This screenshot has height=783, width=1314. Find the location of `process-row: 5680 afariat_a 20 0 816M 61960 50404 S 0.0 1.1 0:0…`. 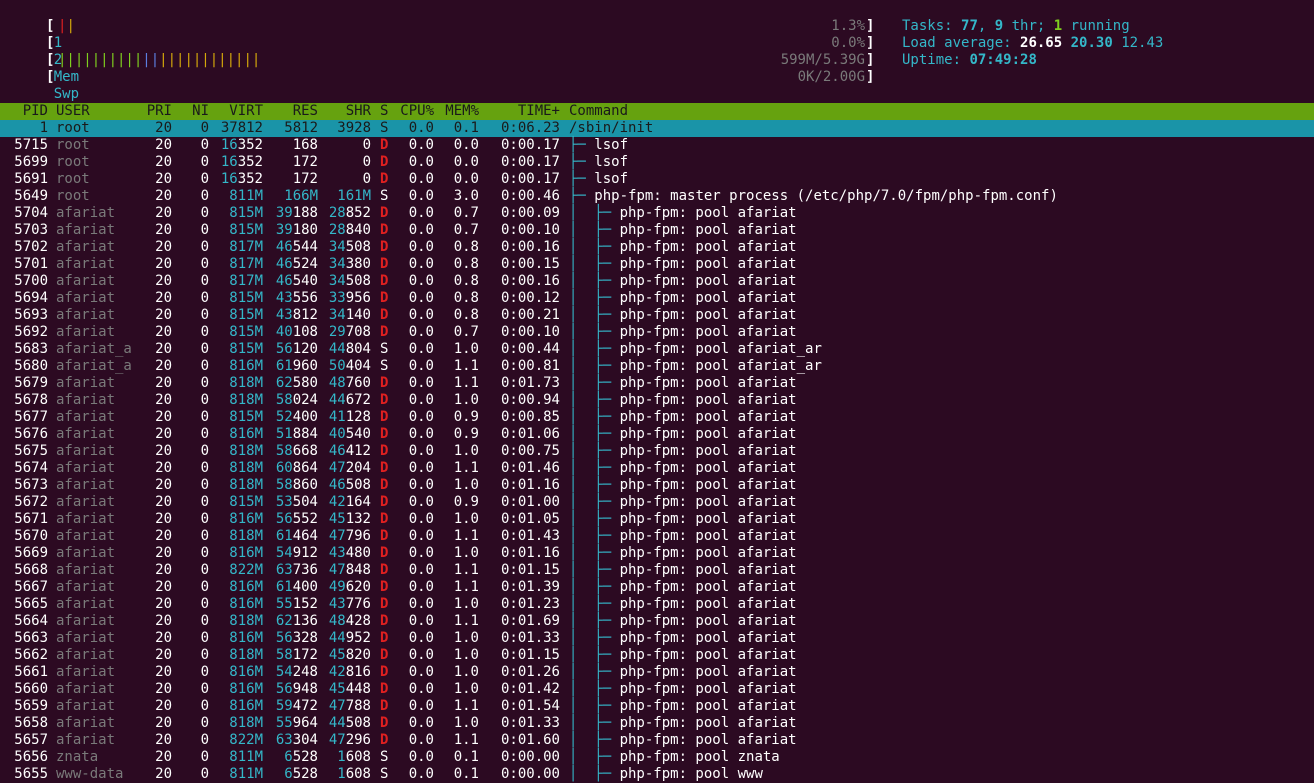

process-row: 5680 afariat_a 20 0 816M 61960 50404 S 0.0 1.1 0:0… is located at coordinates (657, 366).